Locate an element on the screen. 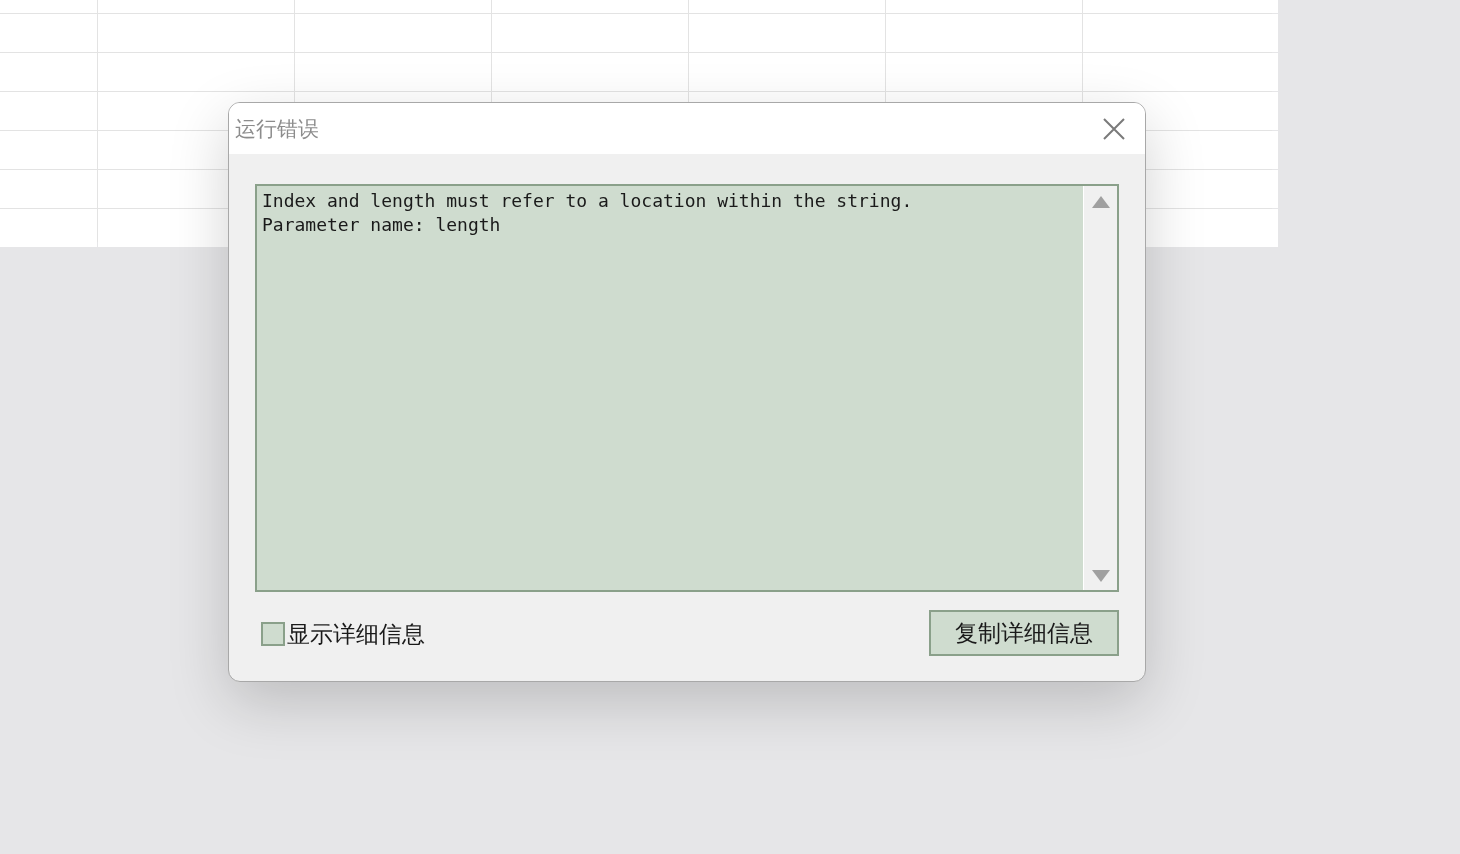 The height and width of the screenshot is (854, 1460). message-line: Index and length must refer to a location within the string. is located at coordinates (588, 201).